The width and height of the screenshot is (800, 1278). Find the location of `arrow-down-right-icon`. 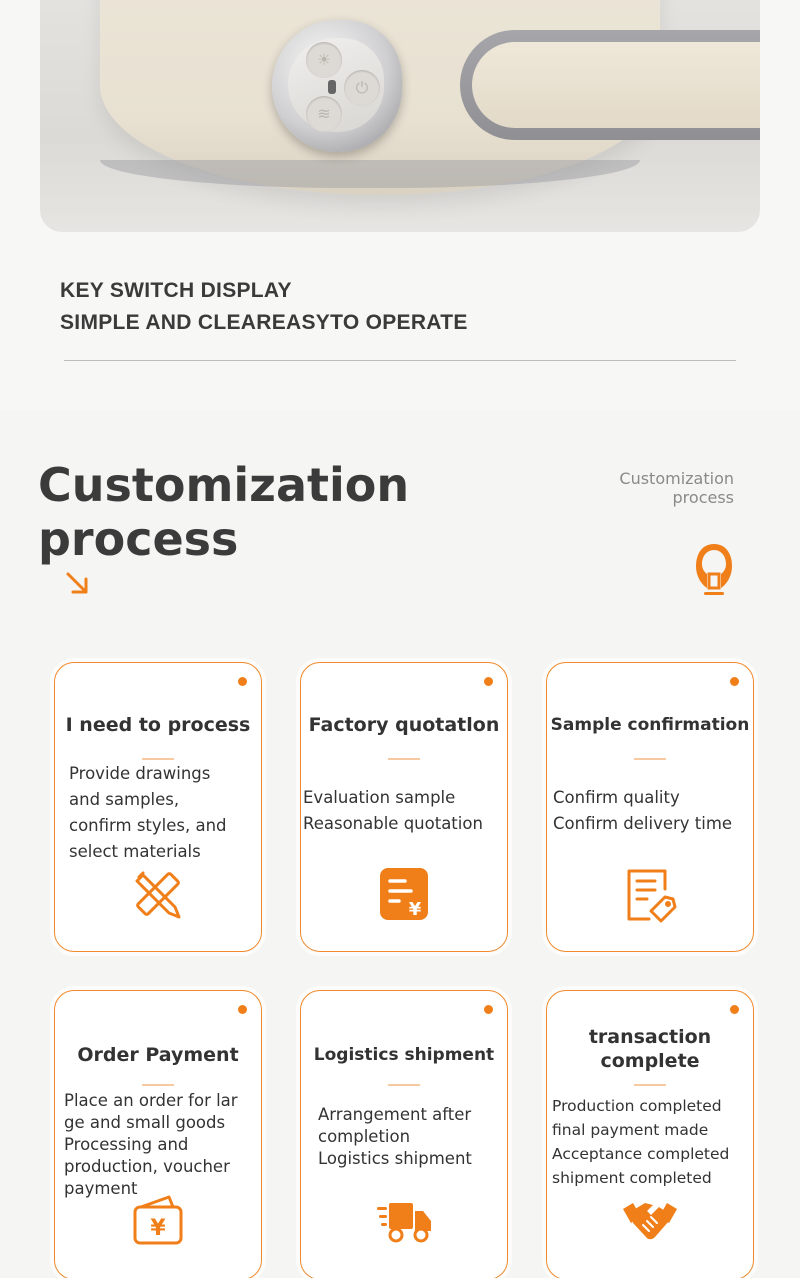

arrow-down-right-icon is located at coordinates (77, 583).